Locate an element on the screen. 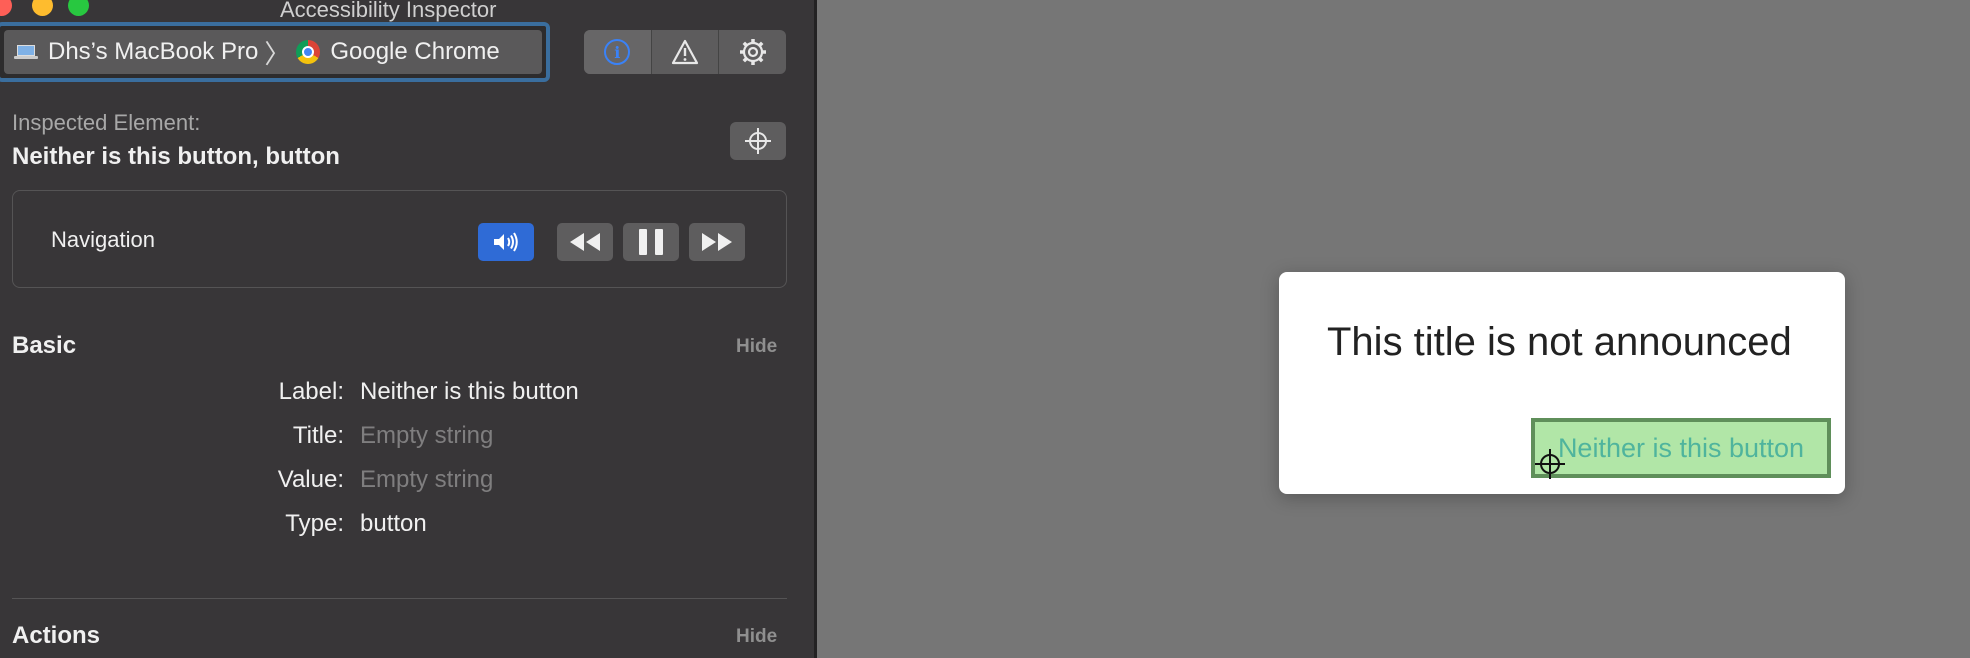  speak-button is located at coordinates (506, 242).